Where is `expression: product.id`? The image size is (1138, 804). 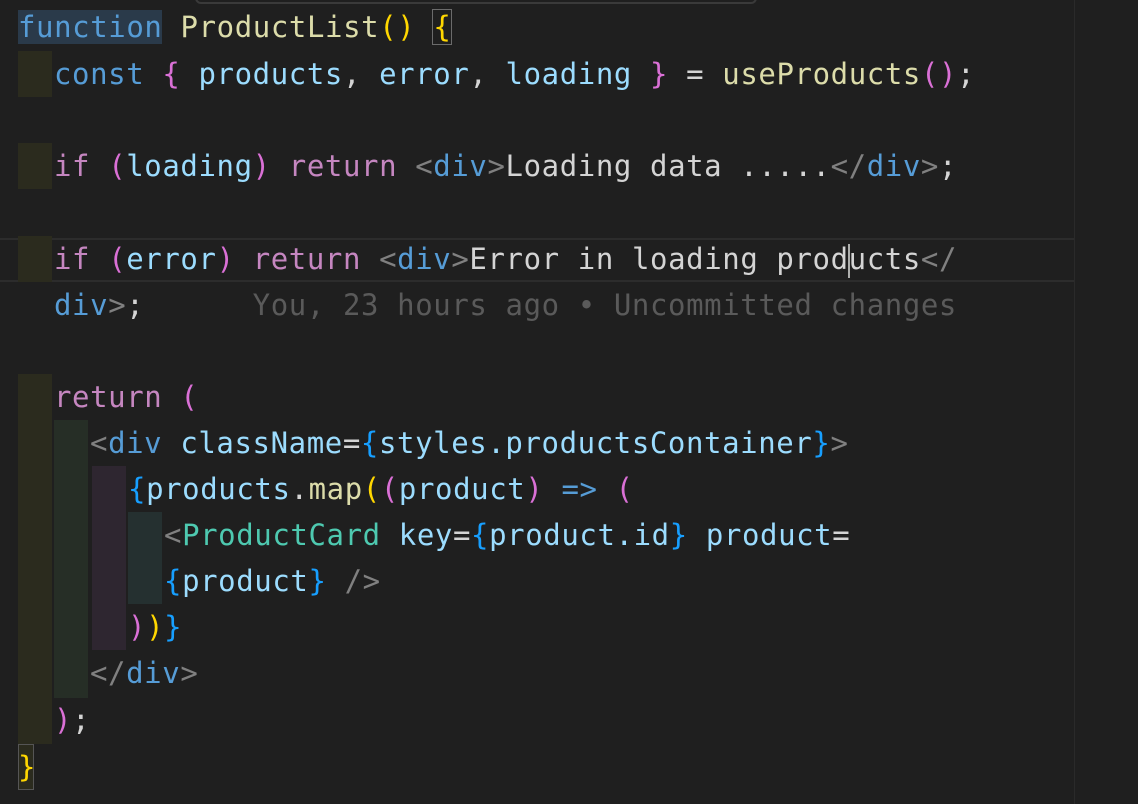 expression: product.id is located at coordinates (579, 535).